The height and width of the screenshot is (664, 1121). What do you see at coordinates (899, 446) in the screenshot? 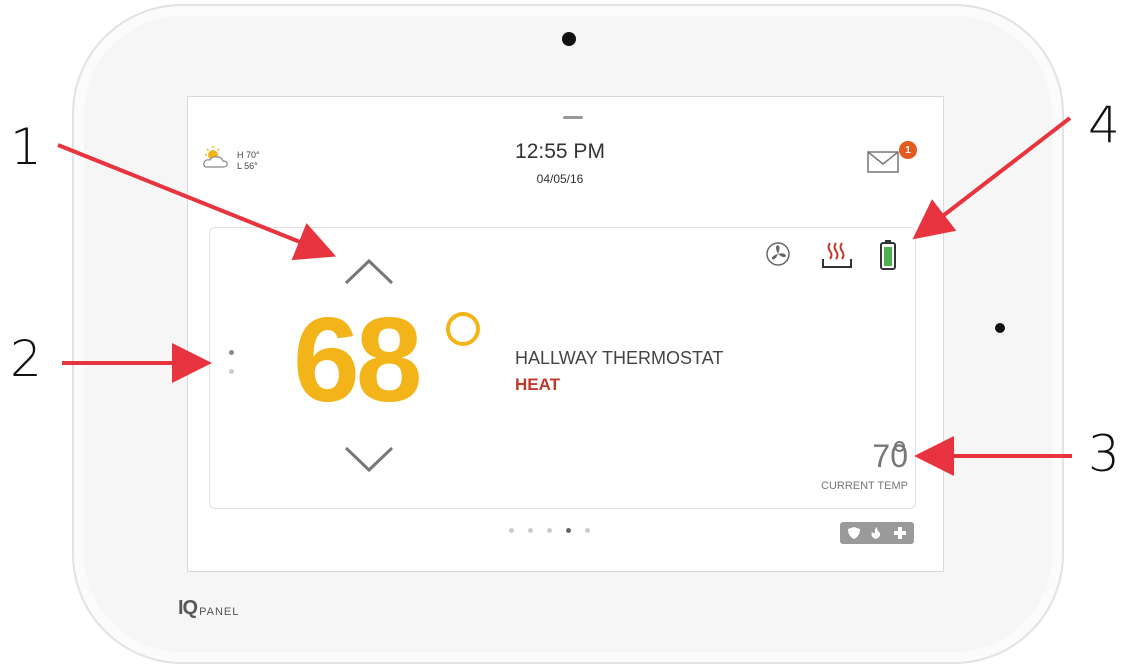
I see `current-temp-degree` at bounding box center [899, 446].